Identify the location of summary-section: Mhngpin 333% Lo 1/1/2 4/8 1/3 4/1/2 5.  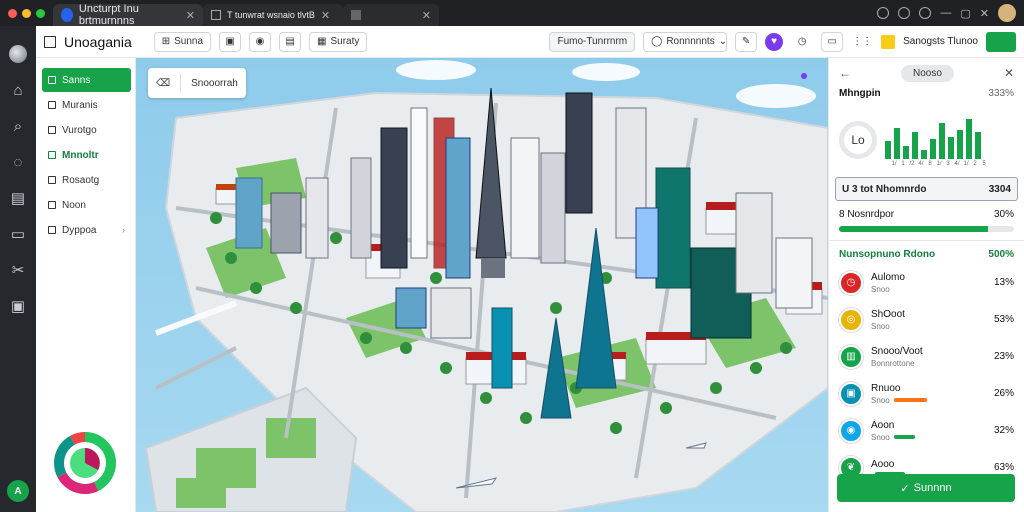
(926, 127).